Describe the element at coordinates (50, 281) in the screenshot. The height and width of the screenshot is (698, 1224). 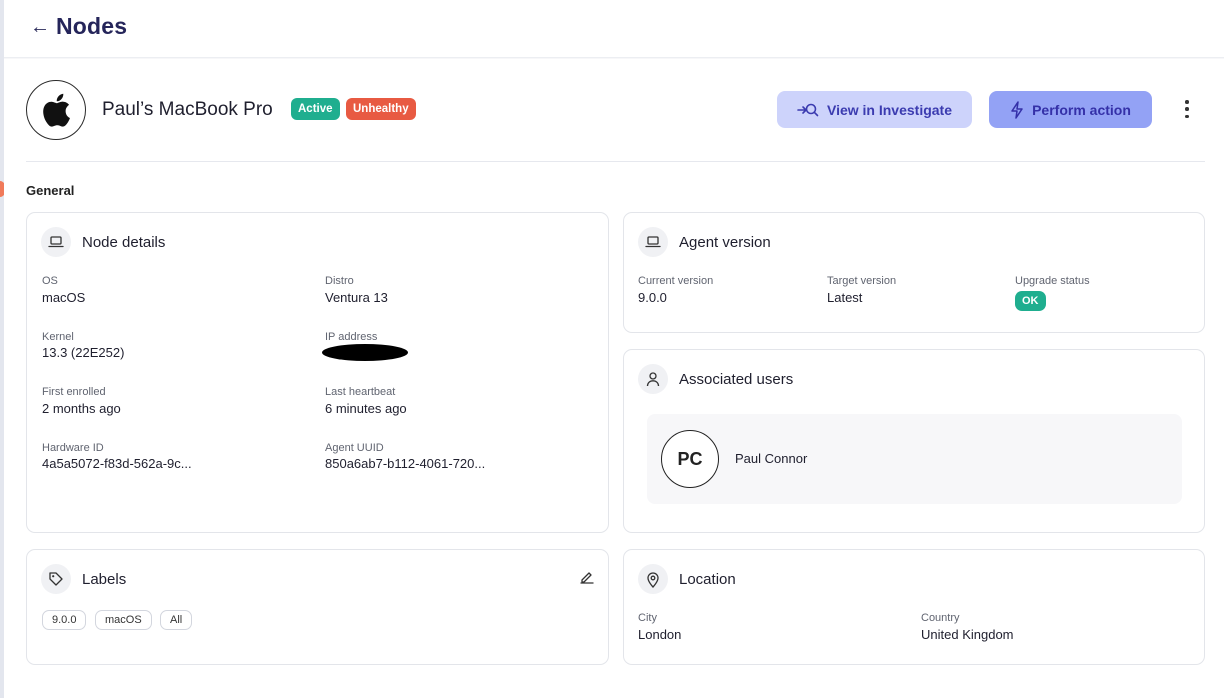
I see `os-label: OS` at that location.